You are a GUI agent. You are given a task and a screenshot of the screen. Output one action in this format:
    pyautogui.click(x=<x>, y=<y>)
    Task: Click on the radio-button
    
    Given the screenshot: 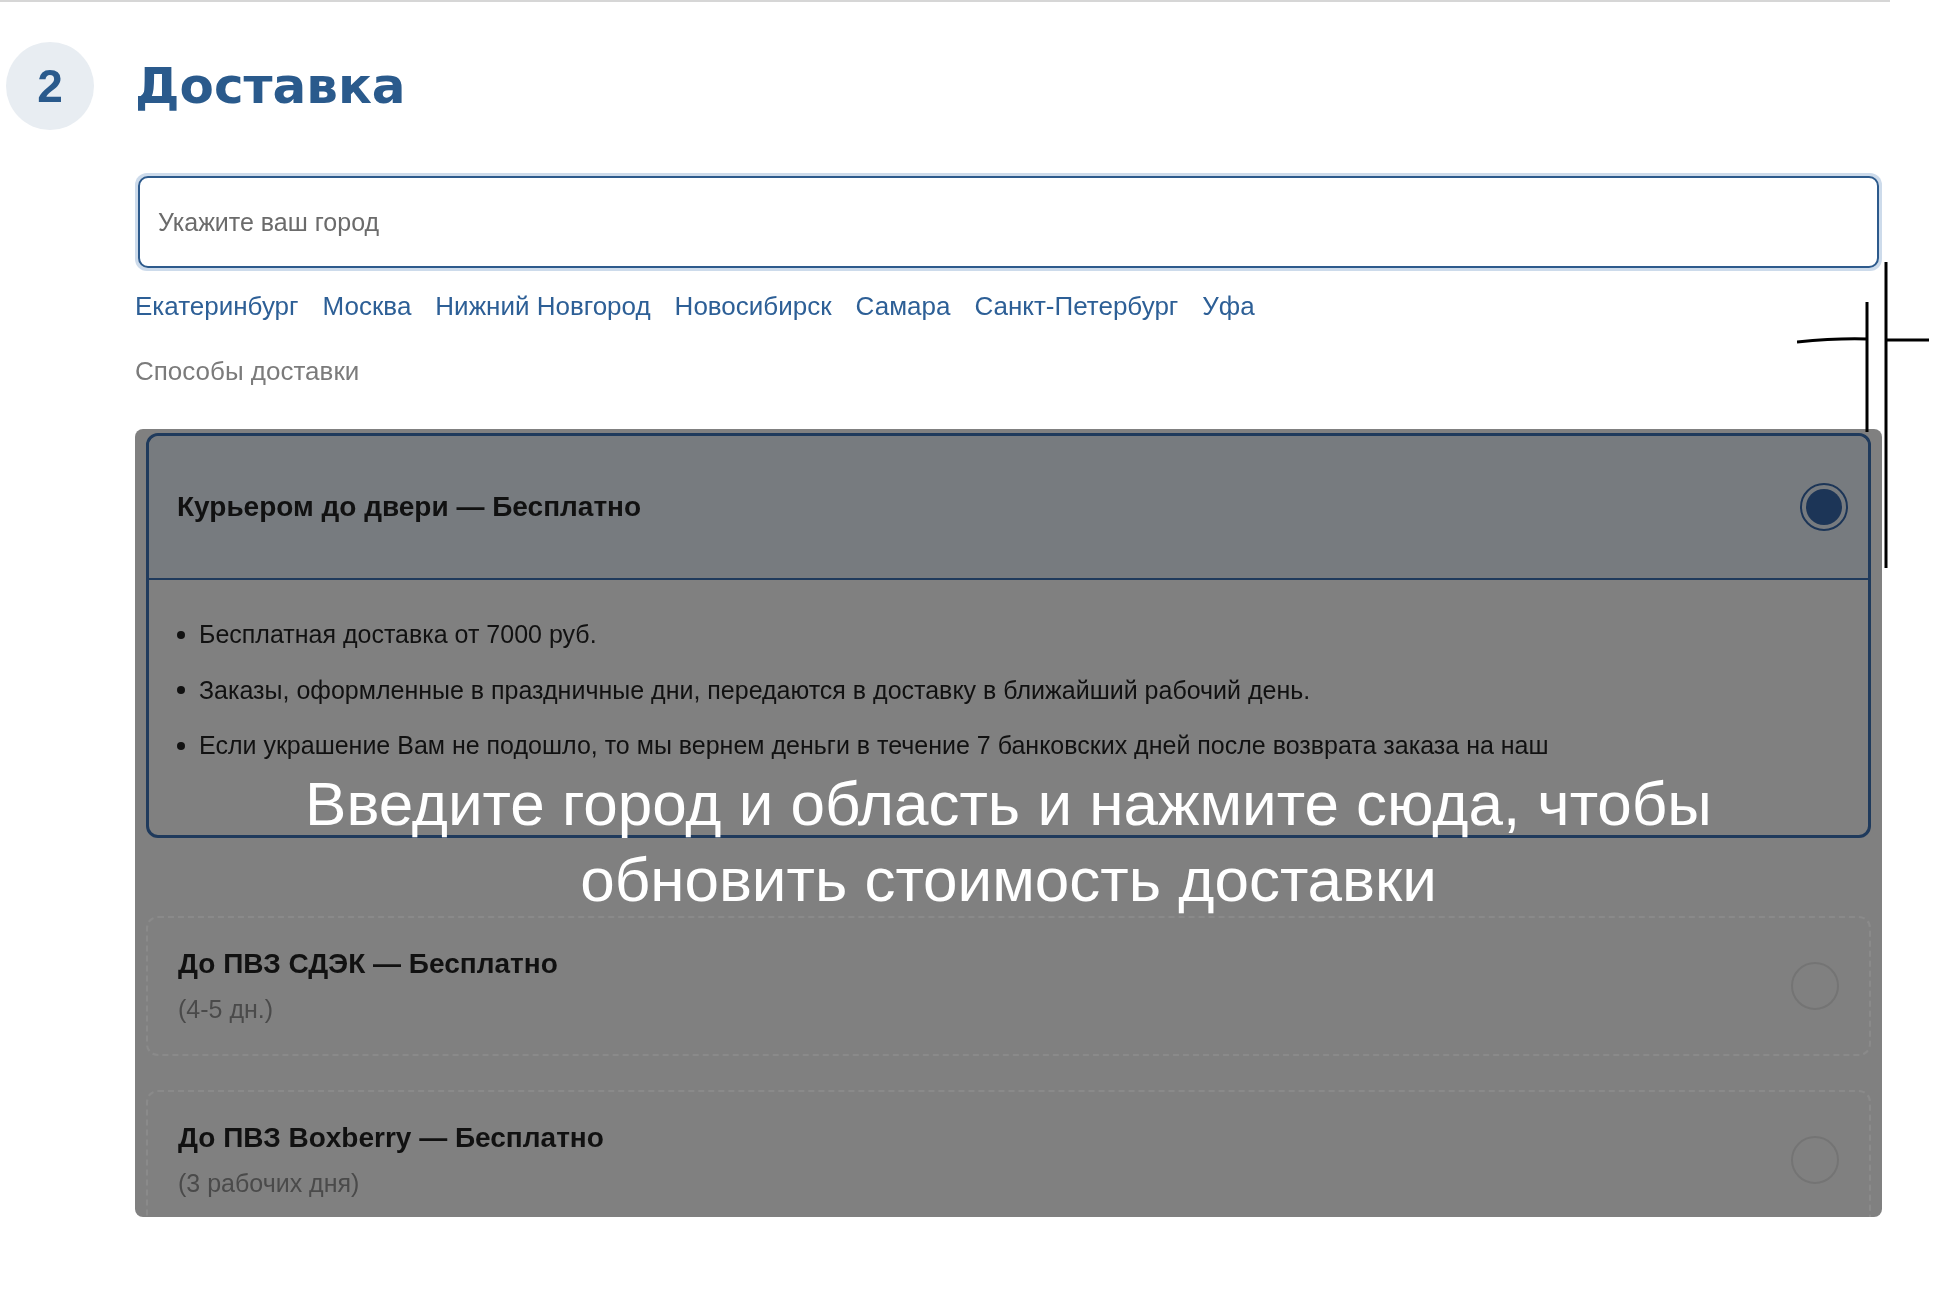 What is the action you would take?
    pyautogui.click(x=1824, y=507)
    